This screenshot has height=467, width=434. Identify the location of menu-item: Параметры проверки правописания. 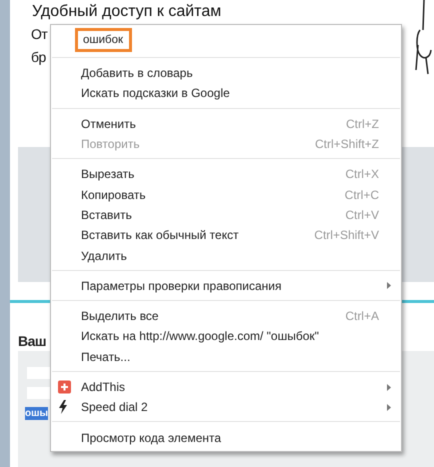
(226, 286).